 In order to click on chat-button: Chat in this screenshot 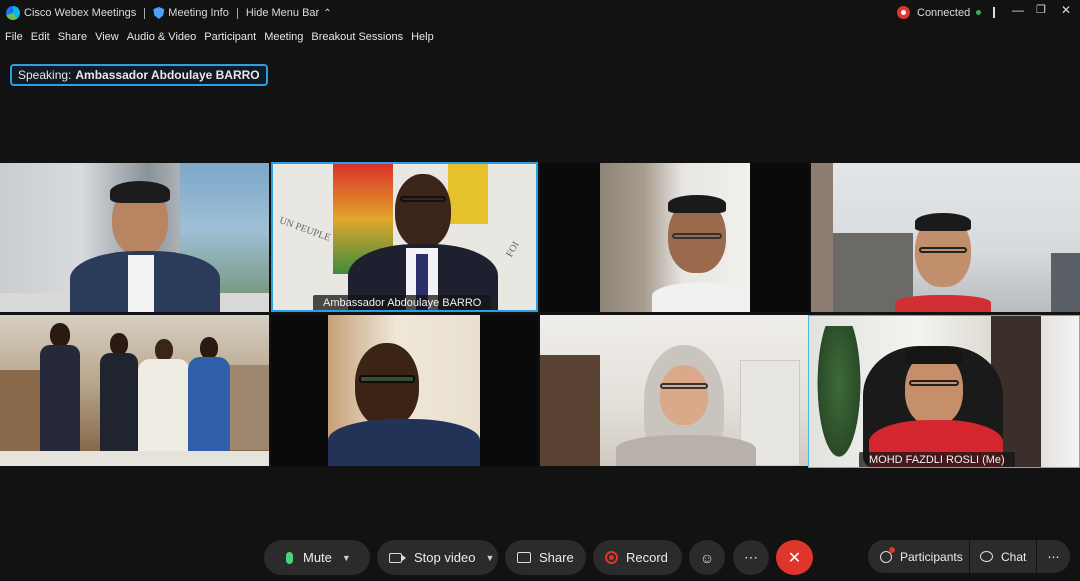, I will do `click(1003, 556)`.